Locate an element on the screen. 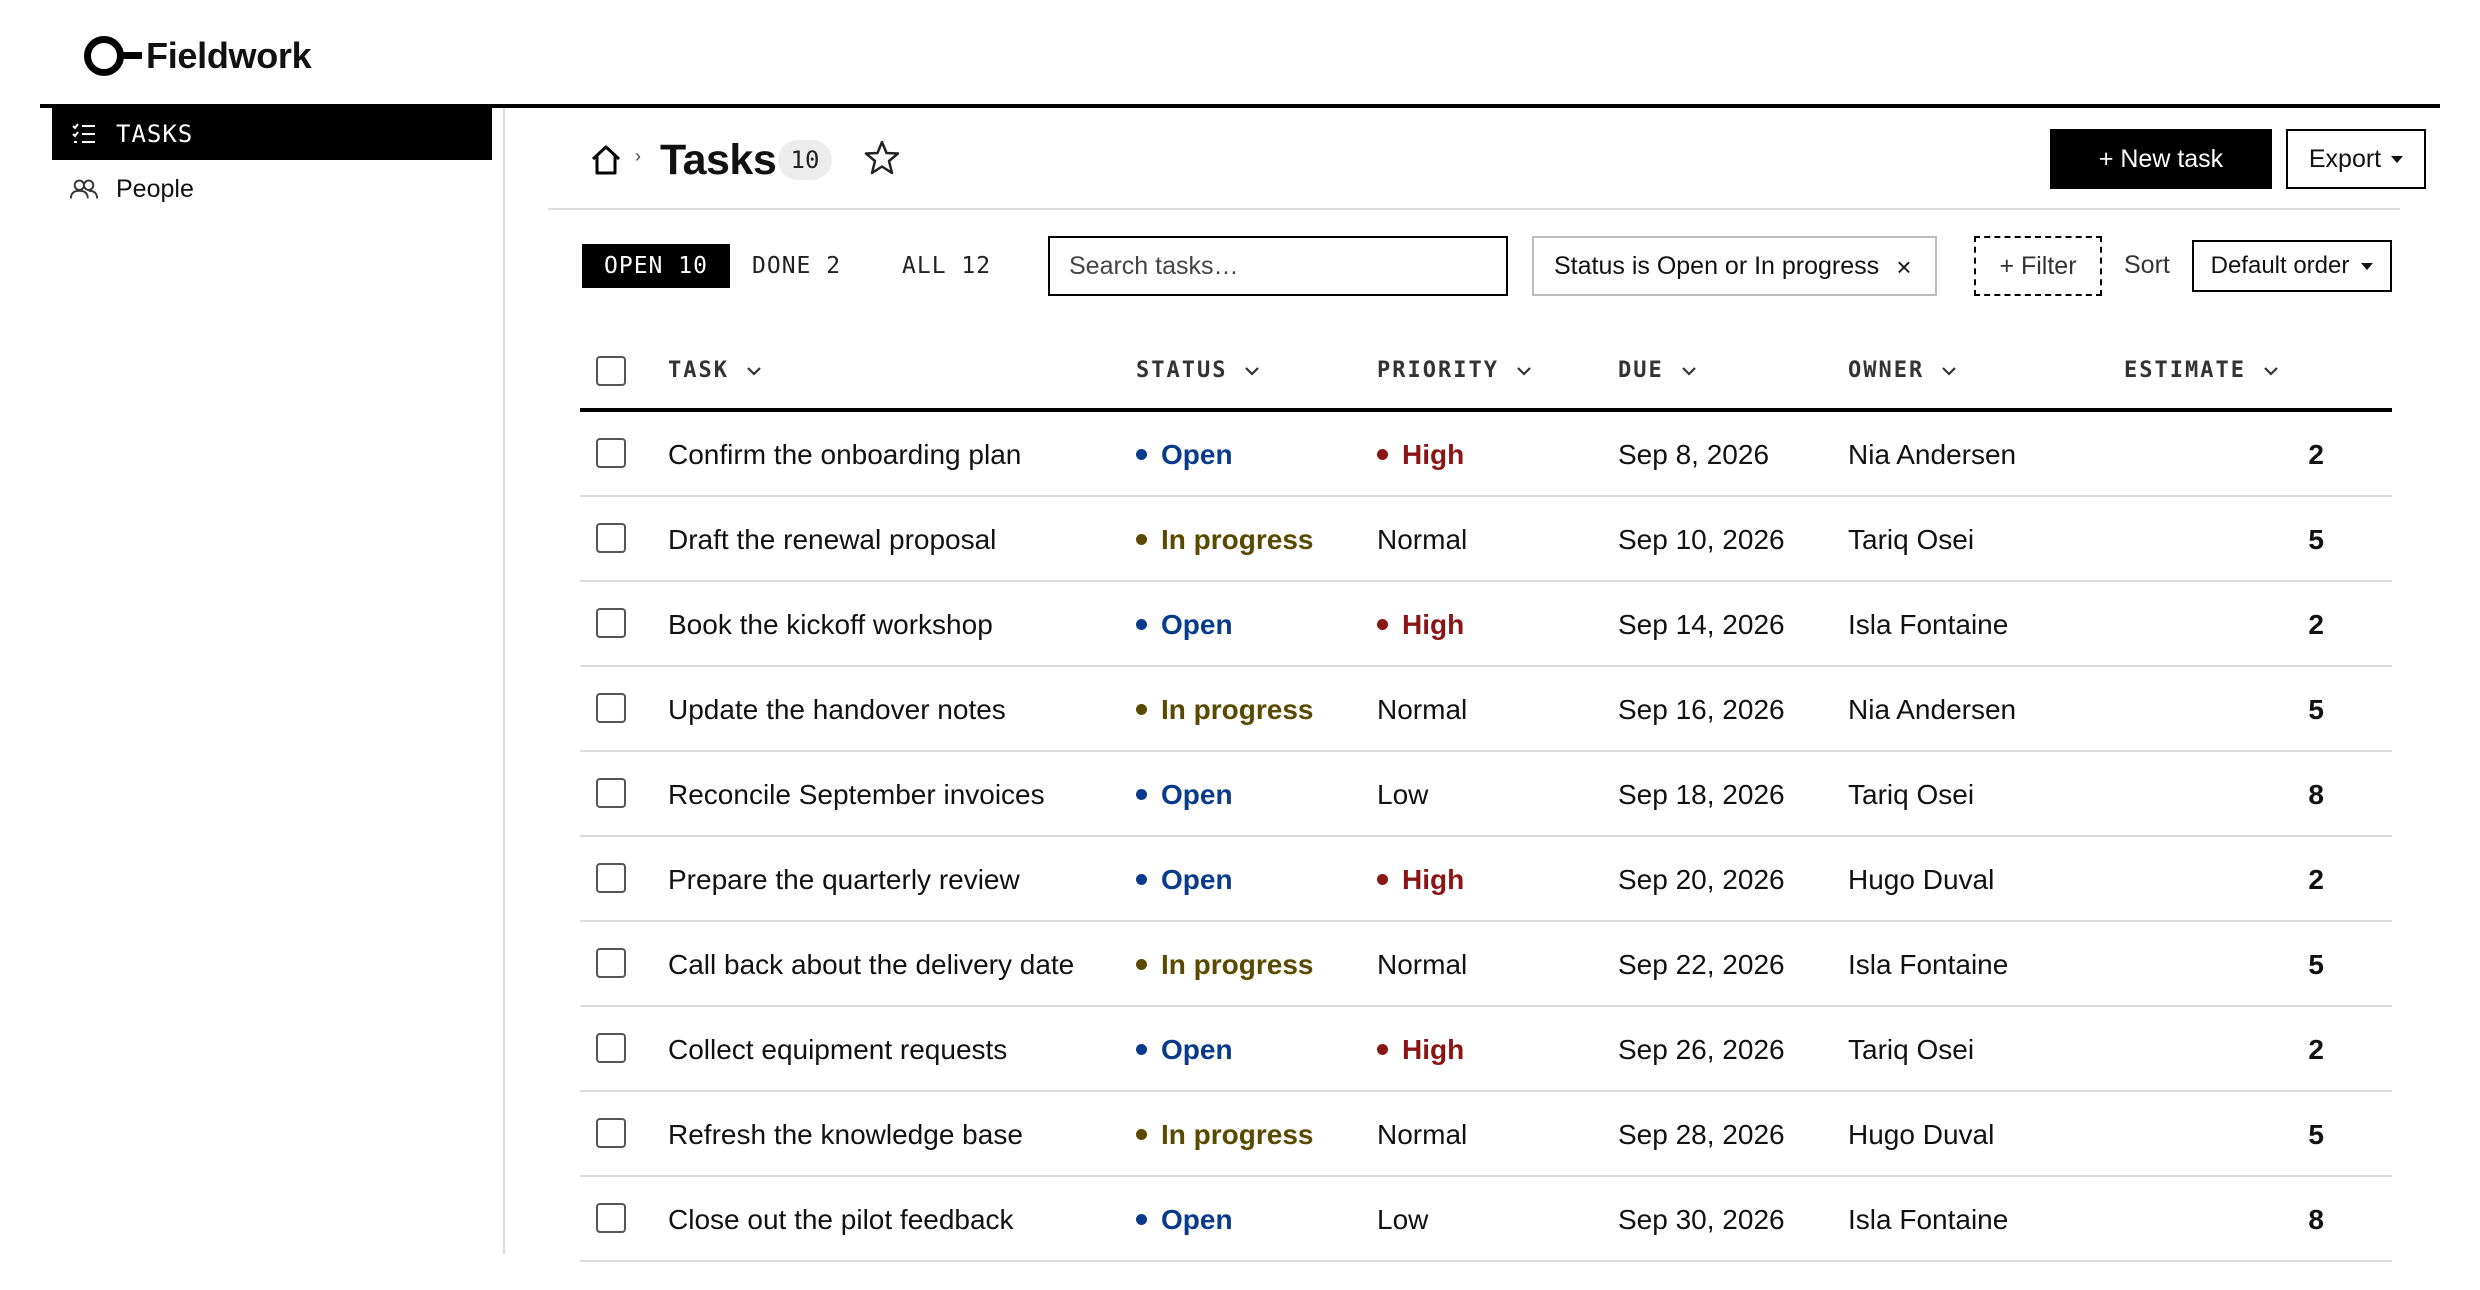  column-label: STATUS is located at coordinates (1182, 370).